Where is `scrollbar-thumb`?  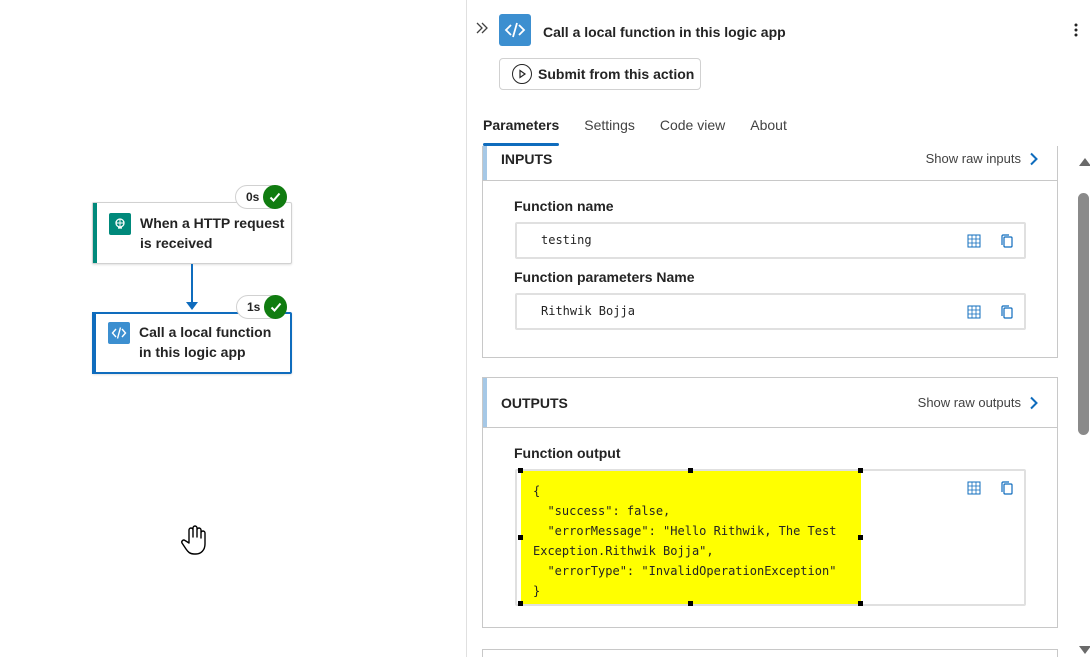 scrollbar-thumb is located at coordinates (1083, 314).